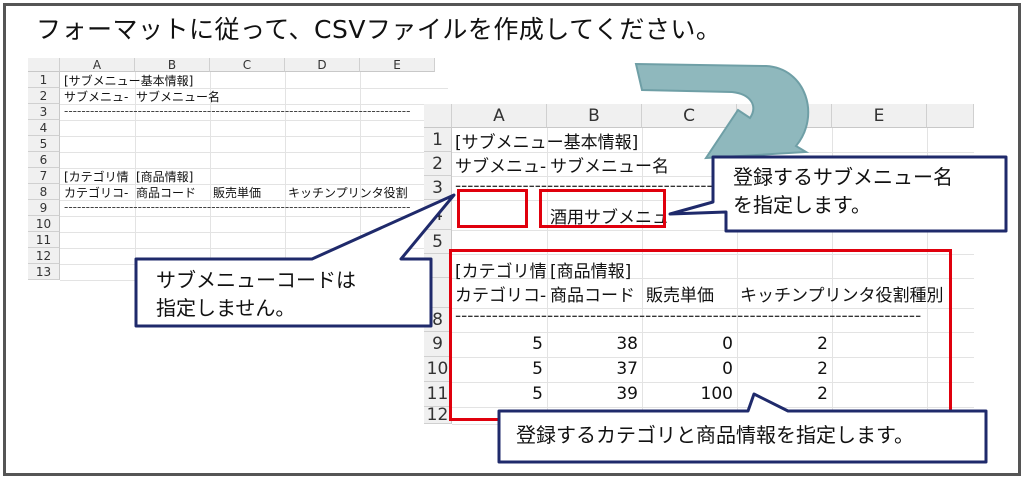  Describe the element at coordinates (256, 280) in the screenshot. I see `callout-submenu-code-line1: サブメニューコードは` at that location.